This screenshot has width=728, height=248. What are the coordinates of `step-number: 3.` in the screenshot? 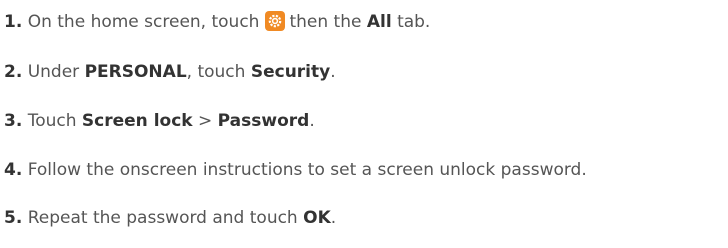 It's located at (13, 121).